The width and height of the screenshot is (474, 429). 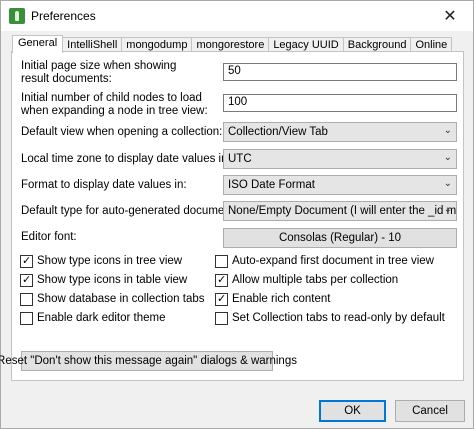 What do you see at coordinates (278, 132) in the screenshot?
I see `default-view-value: Collection/View Tab` at bounding box center [278, 132].